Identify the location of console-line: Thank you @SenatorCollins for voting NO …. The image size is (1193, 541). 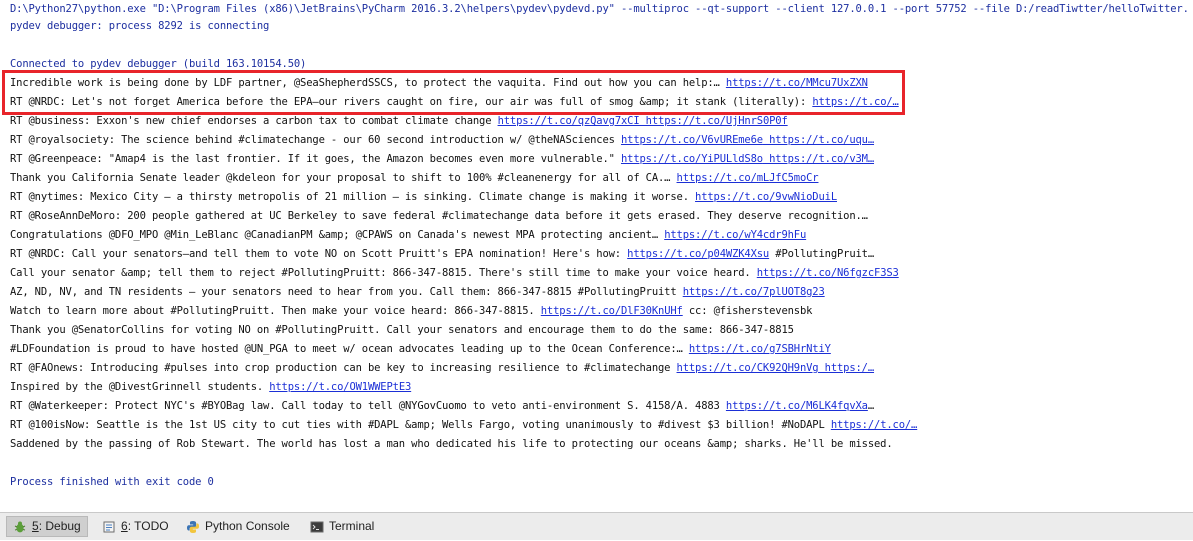
(599, 330).